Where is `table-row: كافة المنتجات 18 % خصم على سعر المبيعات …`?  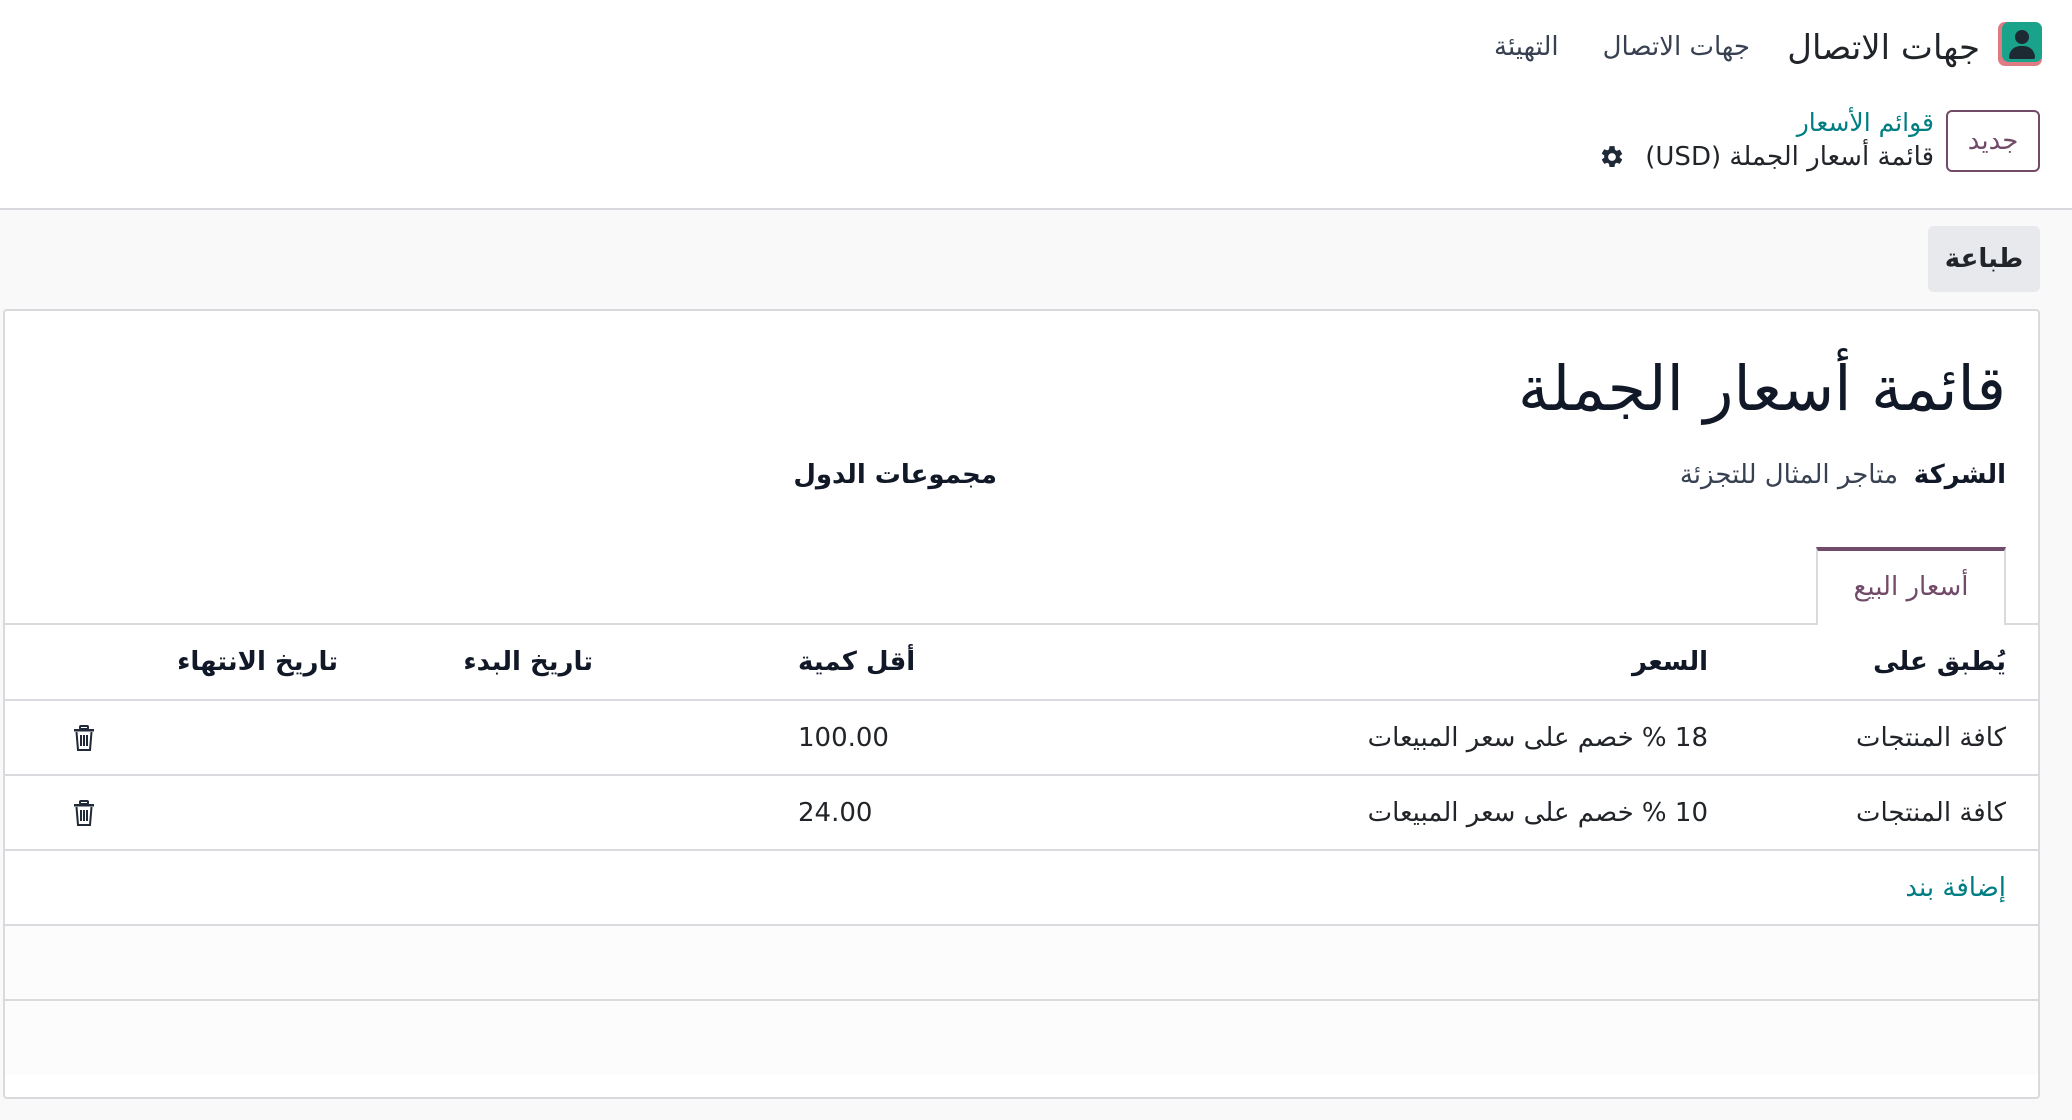 table-row: كافة المنتجات 18 % خصم على سعر المبيعات … is located at coordinates (1021, 738).